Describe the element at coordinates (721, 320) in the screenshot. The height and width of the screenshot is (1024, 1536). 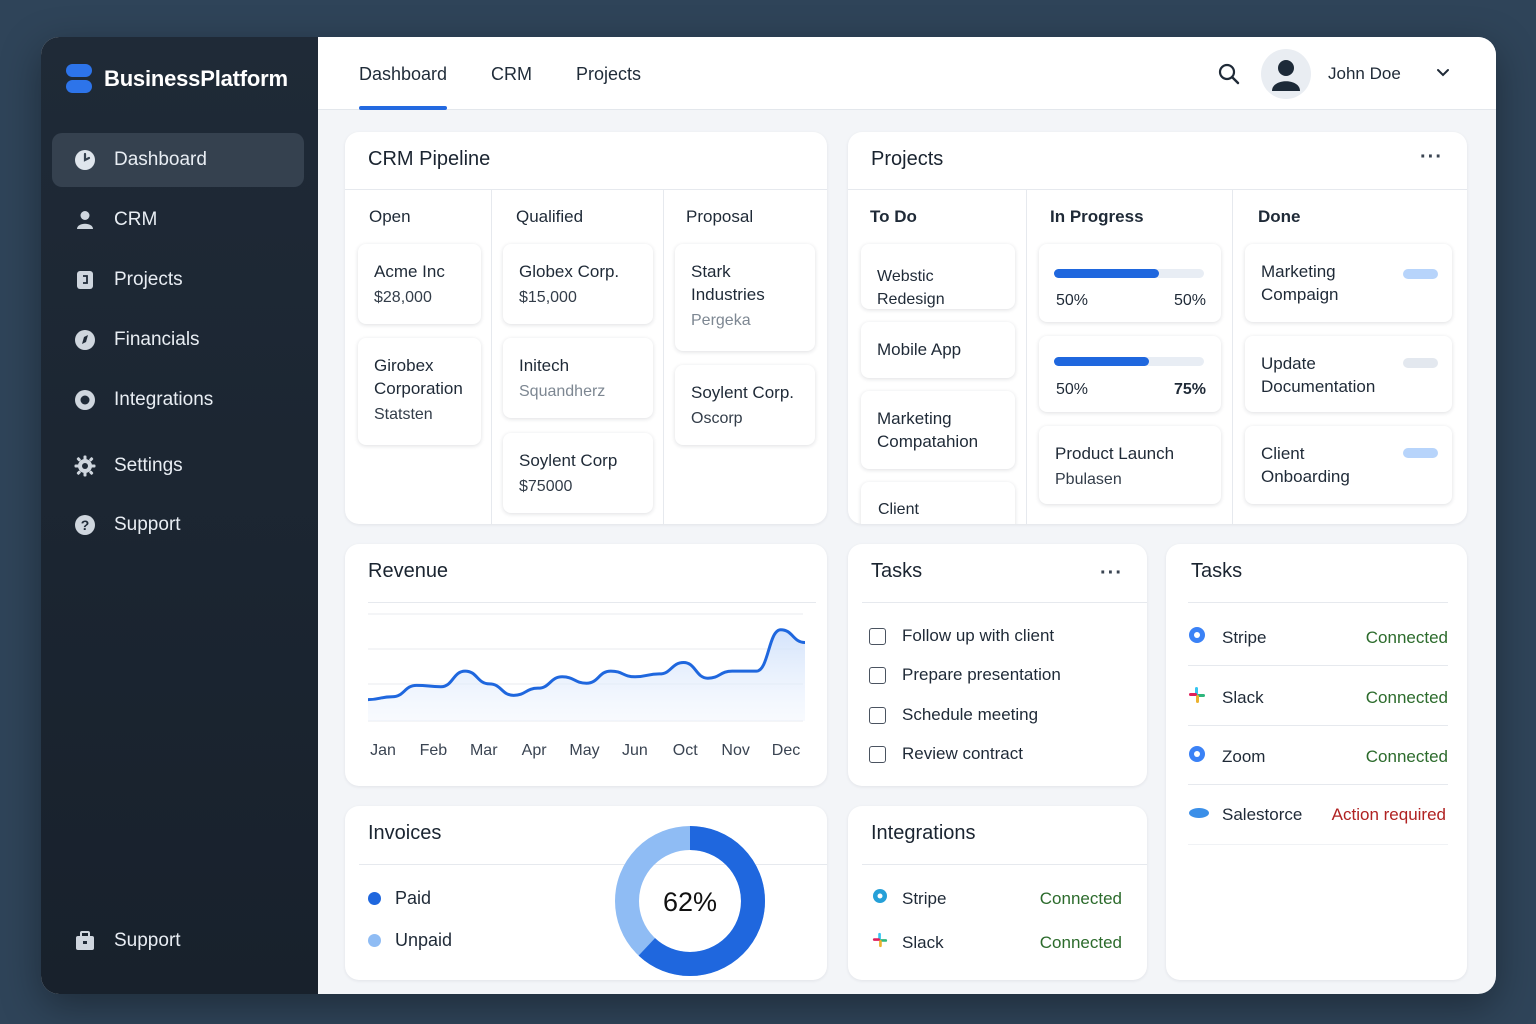
I see `deal-value: Pergeka` at that location.